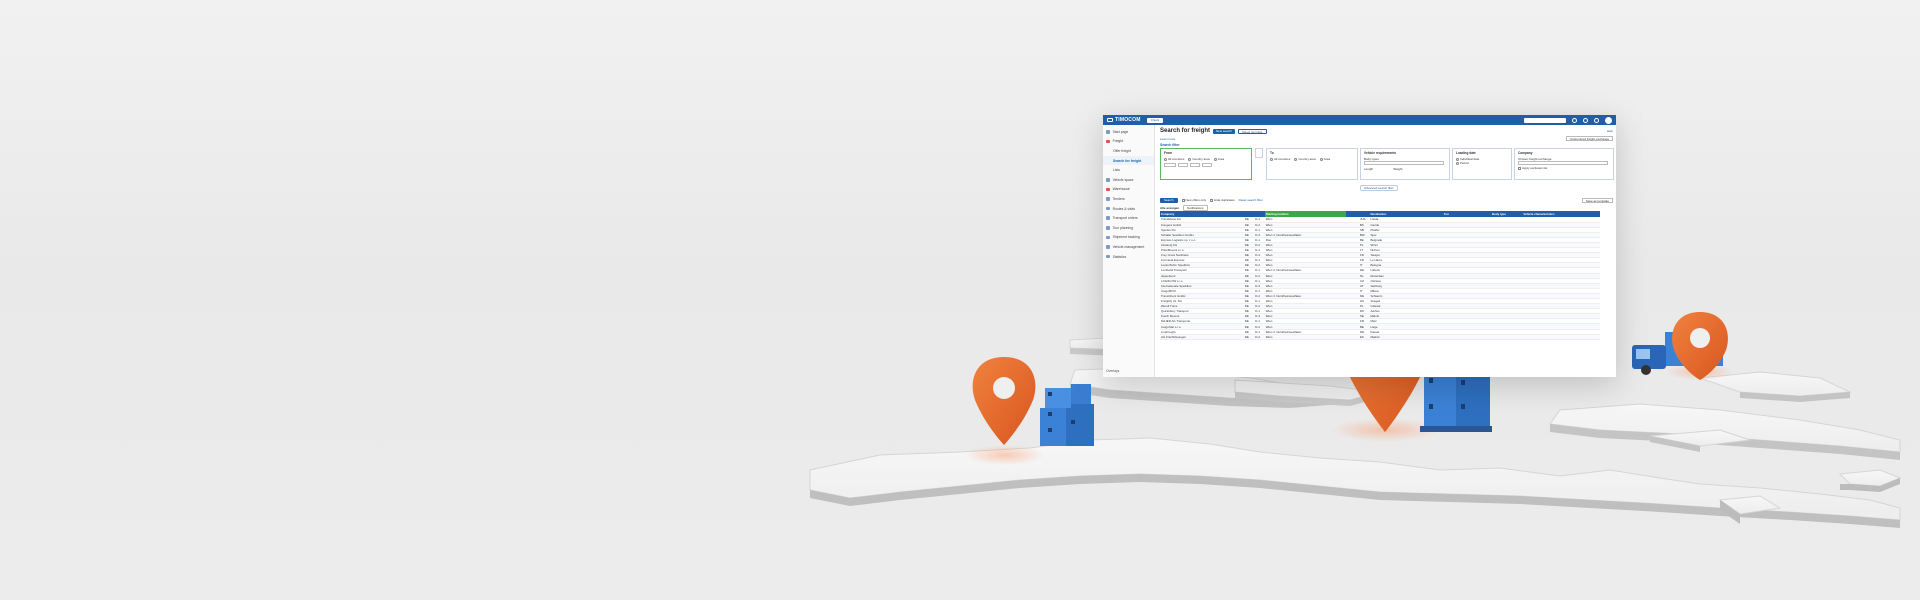 The width and height of the screenshot is (1920, 600). I want to click on sidebar-item: Freight, so click(1128, 142).